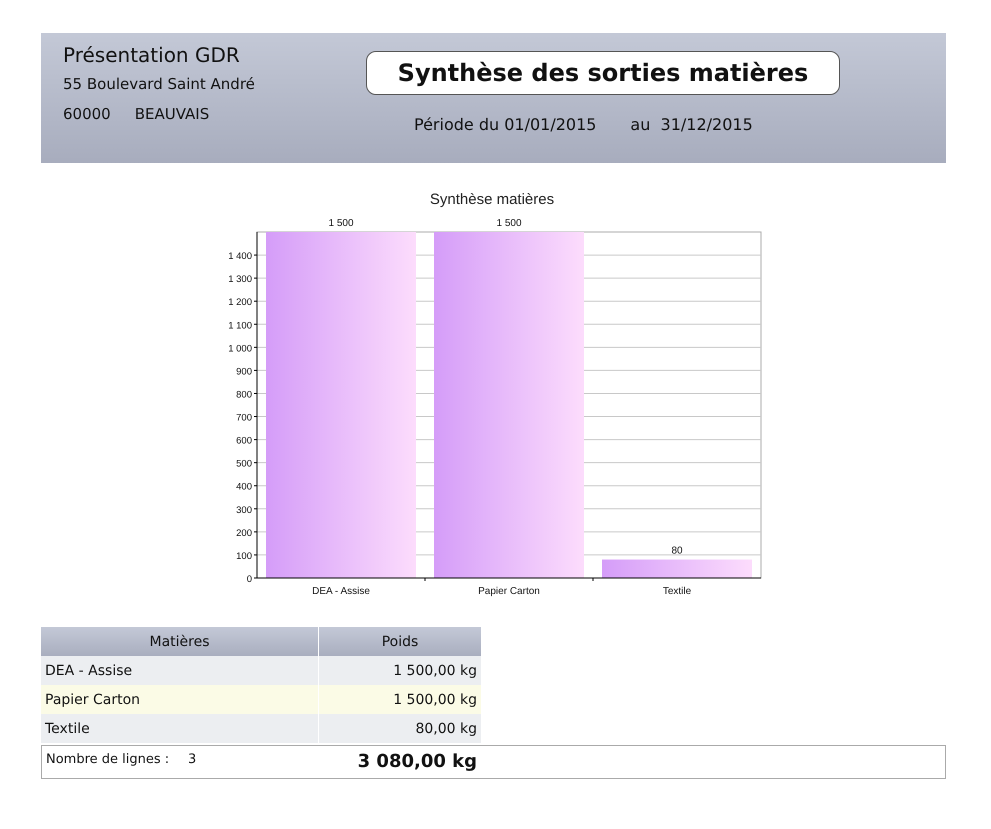  What do you see at coordinates (244, 487) in the screenshot?
I see `y-tick-label: 400` at bounding box center [244, 487].